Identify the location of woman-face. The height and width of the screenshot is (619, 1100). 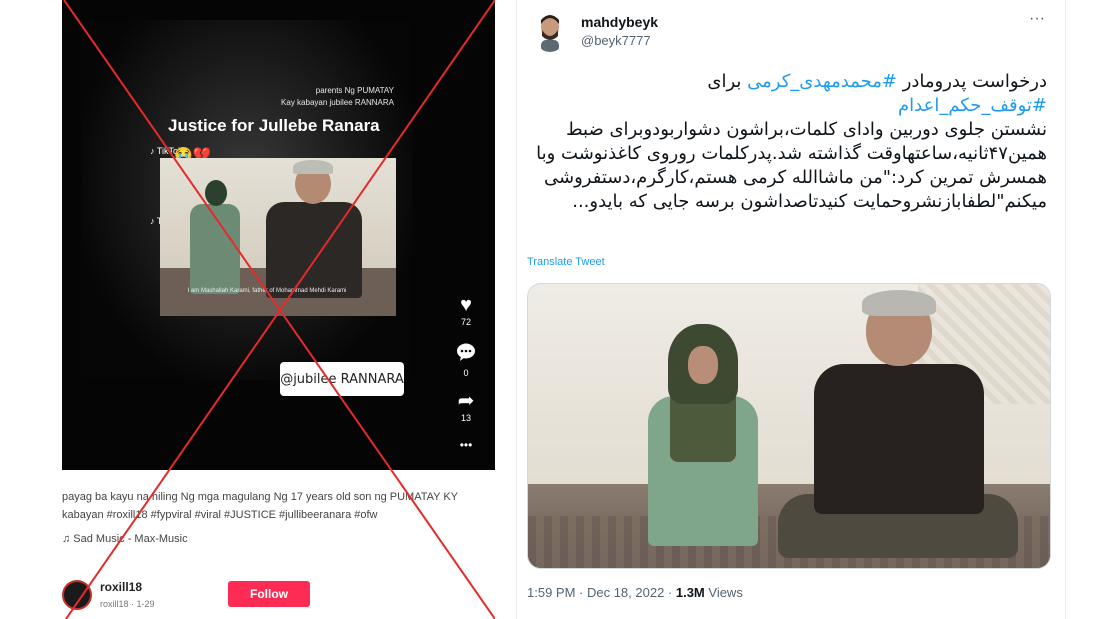
(703, 365).